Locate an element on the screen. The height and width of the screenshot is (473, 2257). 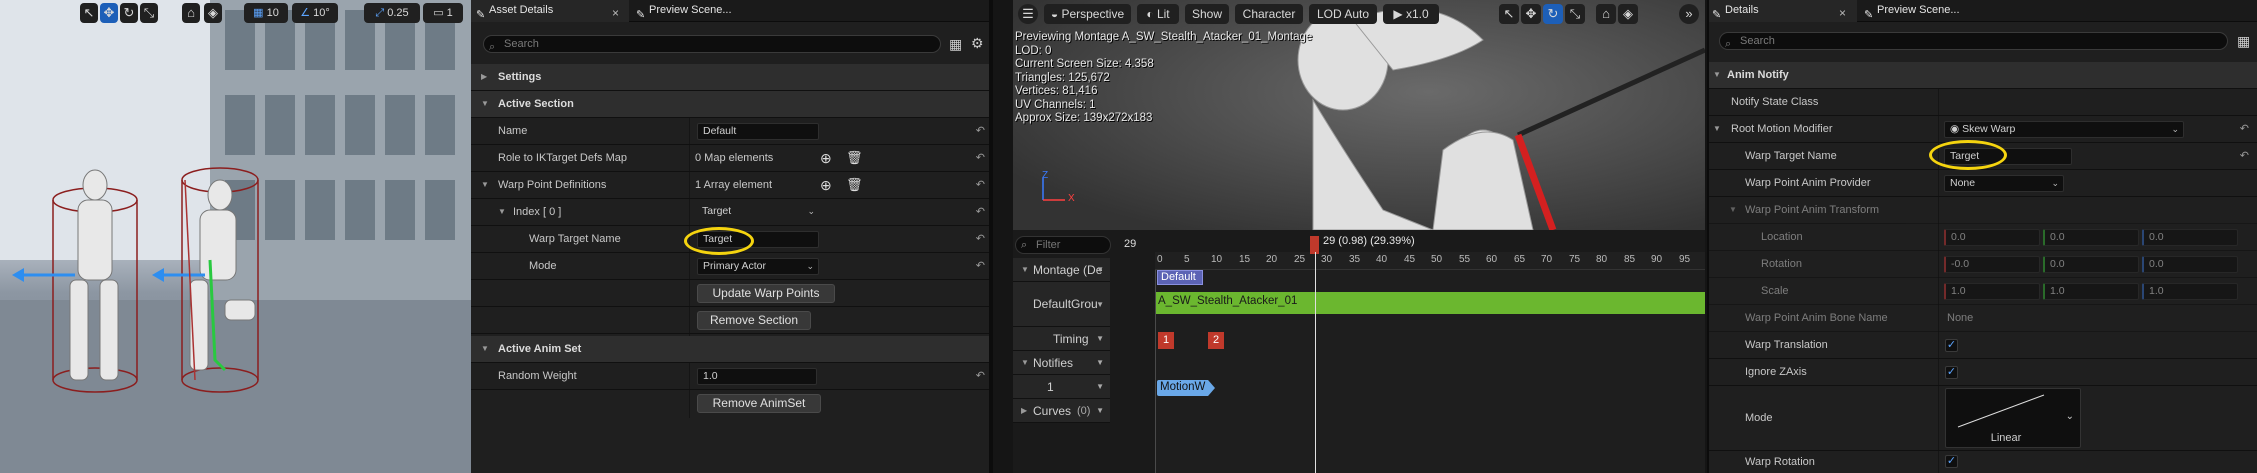
warp-rotation-checkbox: ✓ is located at coordinates (1951, 461).